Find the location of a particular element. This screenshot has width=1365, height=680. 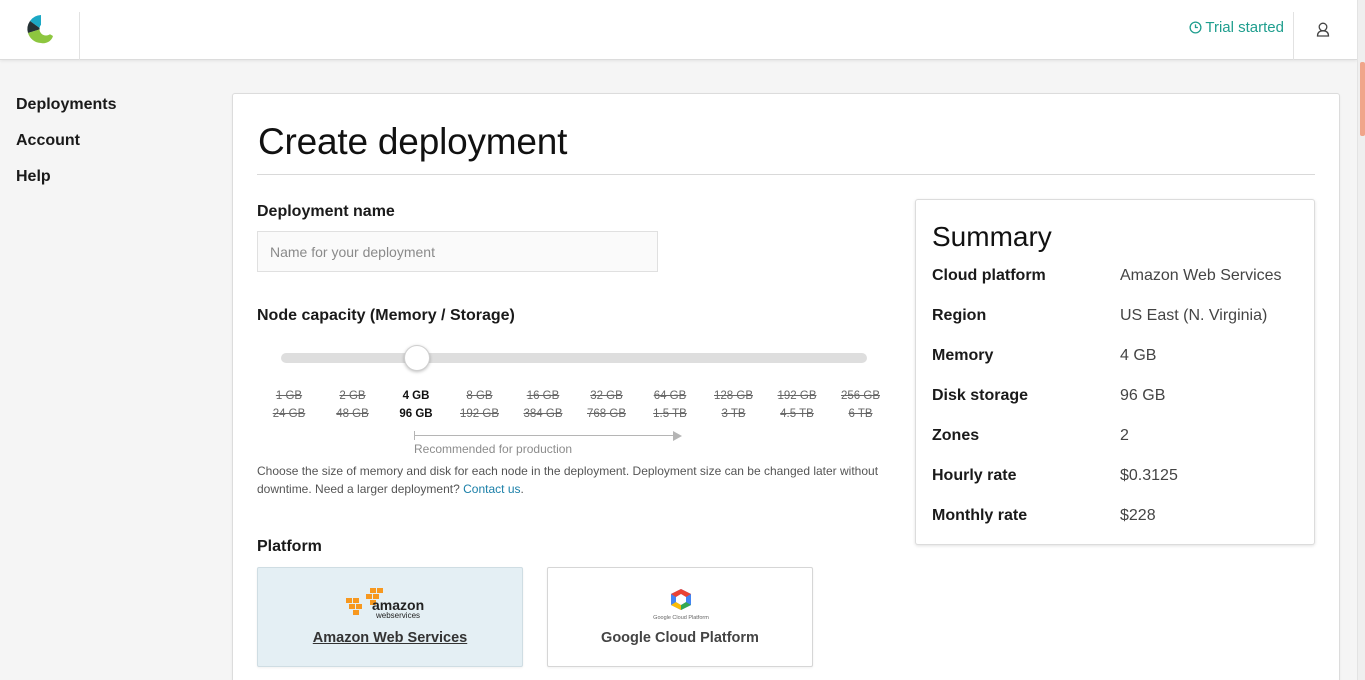

summary-row: Memory 4 GB is located at coordinates (1117, 357).